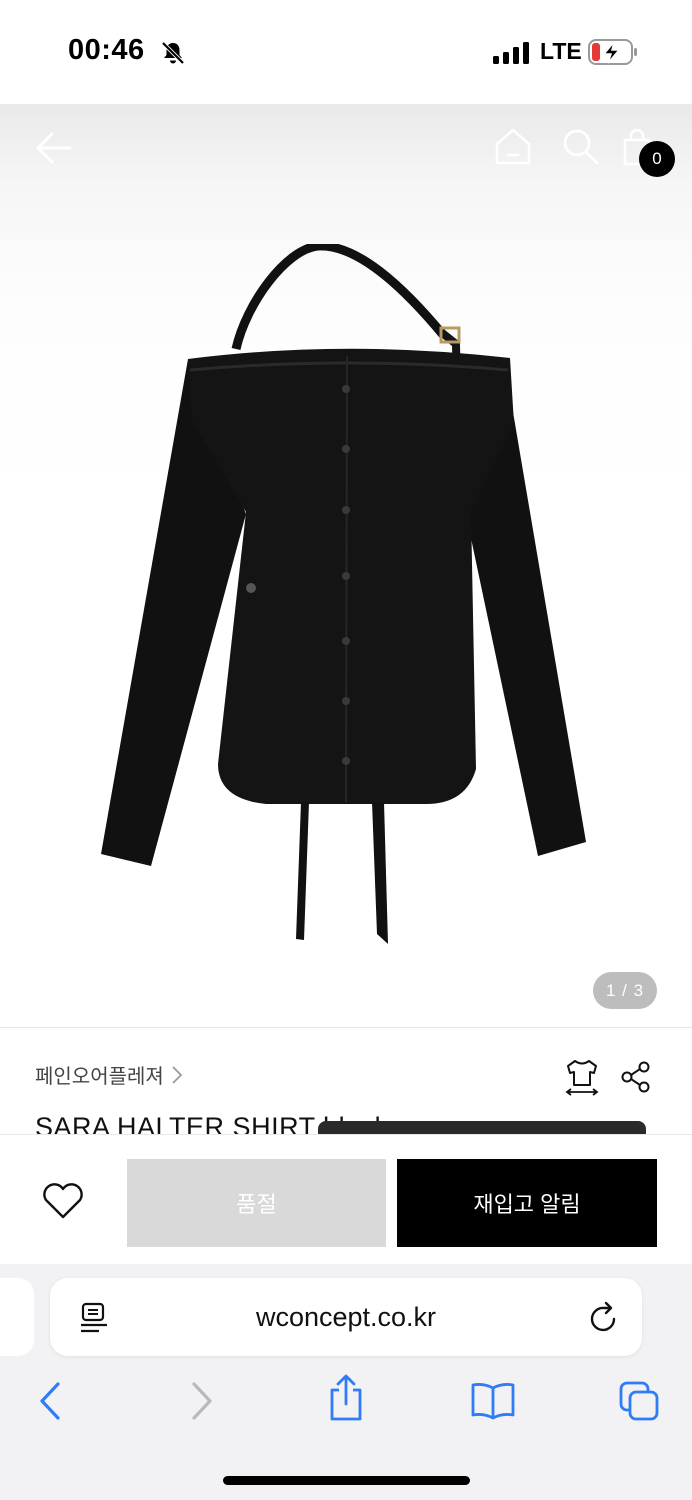 The image size is (692, 1500). What do you see at coordinates (511, 53) in the screenshot?
I see `cellular-signal-icon` at bounding box center [511, 53].